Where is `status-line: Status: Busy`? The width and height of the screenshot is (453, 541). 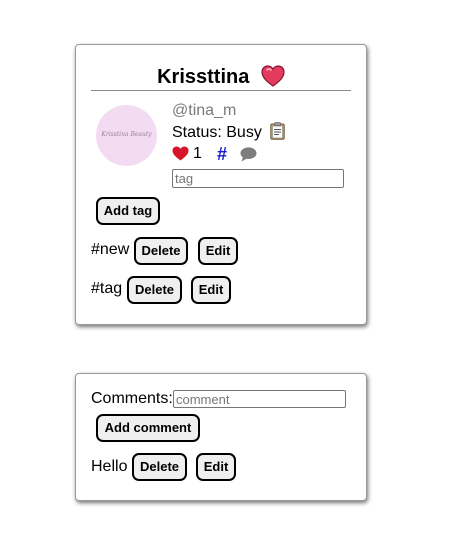
status-line: Status: Busy is located at coordinates (228, 134).